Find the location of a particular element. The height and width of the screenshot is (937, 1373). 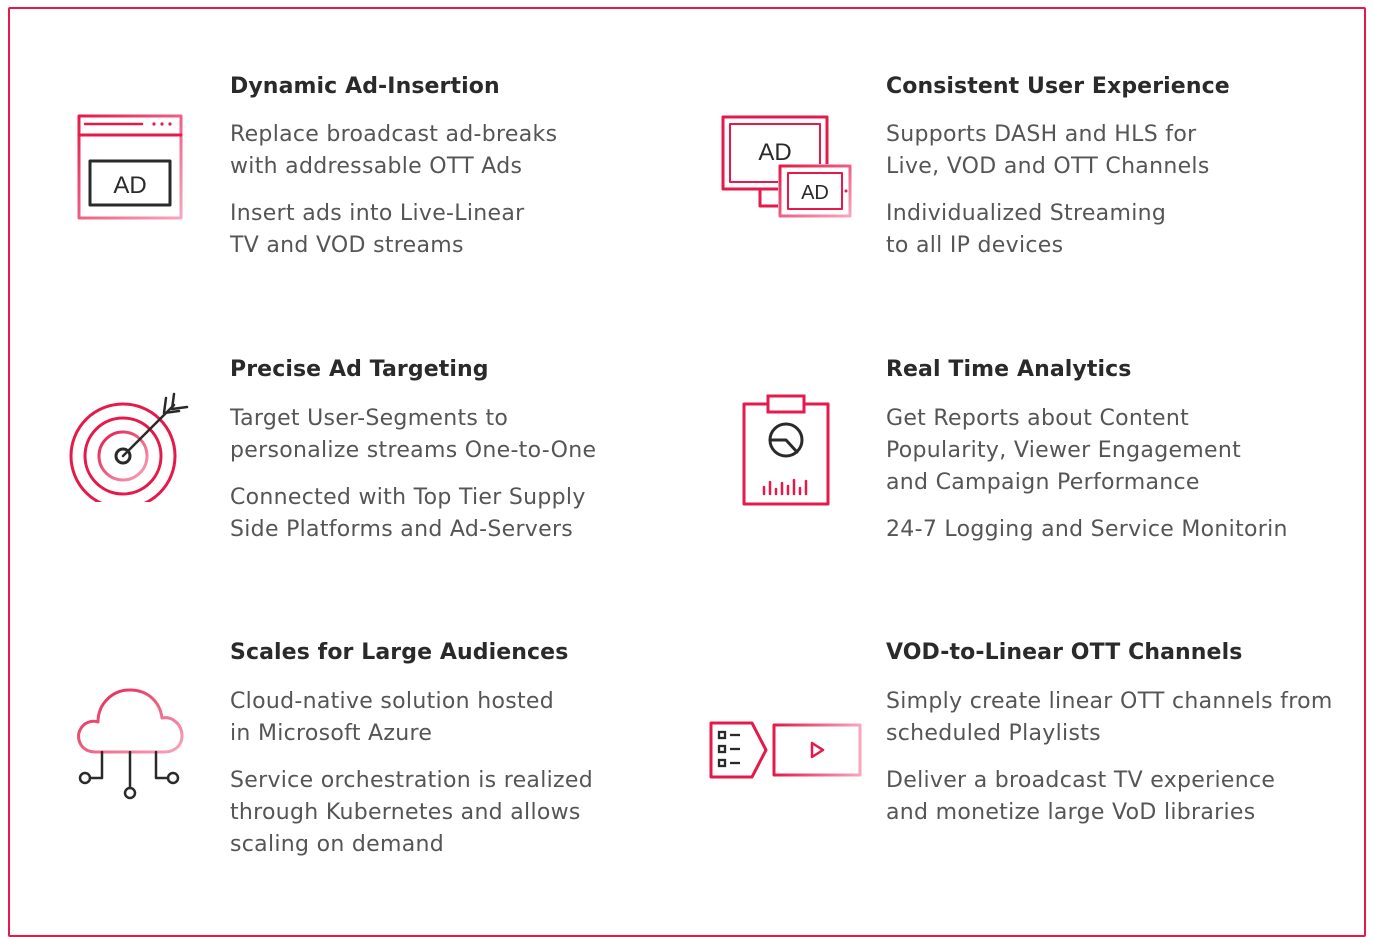

analytics-clipboard-icon is located at coordinates (786, 450).